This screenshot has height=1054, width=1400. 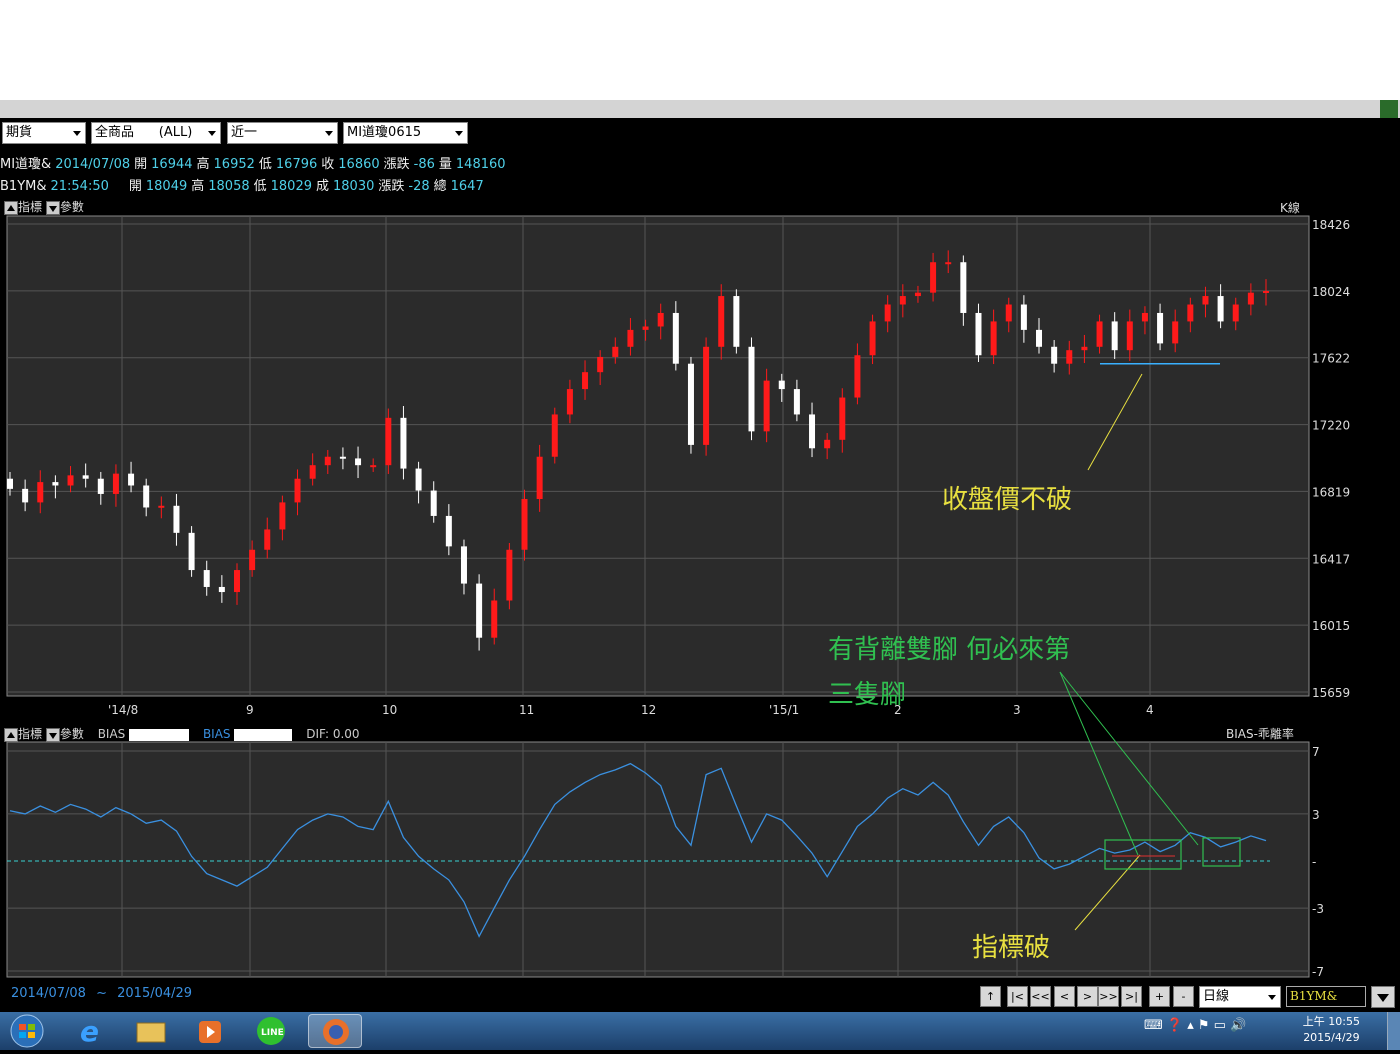 What do you see at coordinates (359, 164) in the screenshot?
I see `quote1-close: 16860` at bounding box center [359, 164].